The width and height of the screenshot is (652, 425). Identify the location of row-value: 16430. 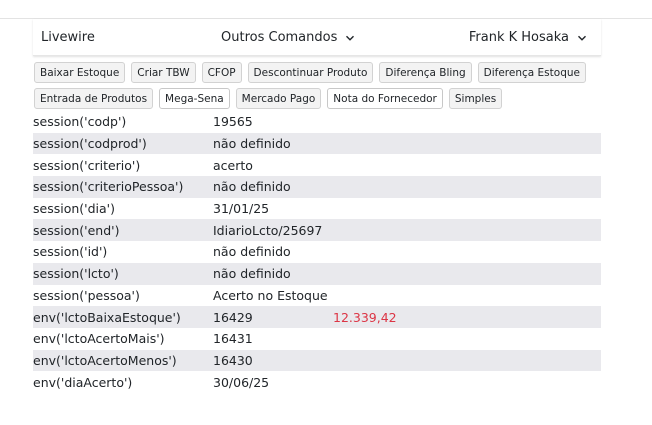
(233, 360).